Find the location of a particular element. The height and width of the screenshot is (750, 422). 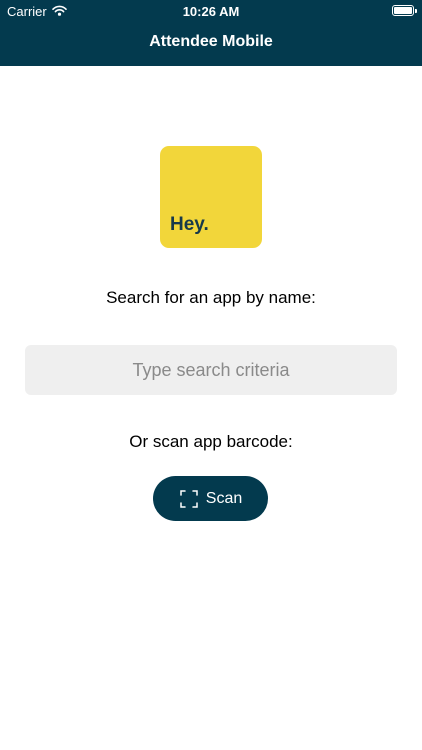

scan-button-label: Scan is located at coordinates (224, 498).